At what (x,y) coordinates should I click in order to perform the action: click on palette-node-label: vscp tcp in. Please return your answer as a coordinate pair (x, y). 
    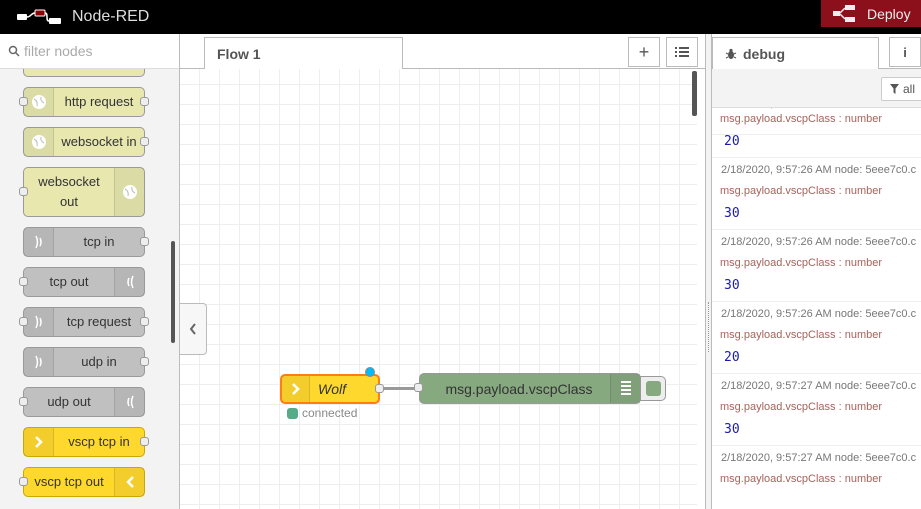
    Looking at the image, I should click on (99, 441).